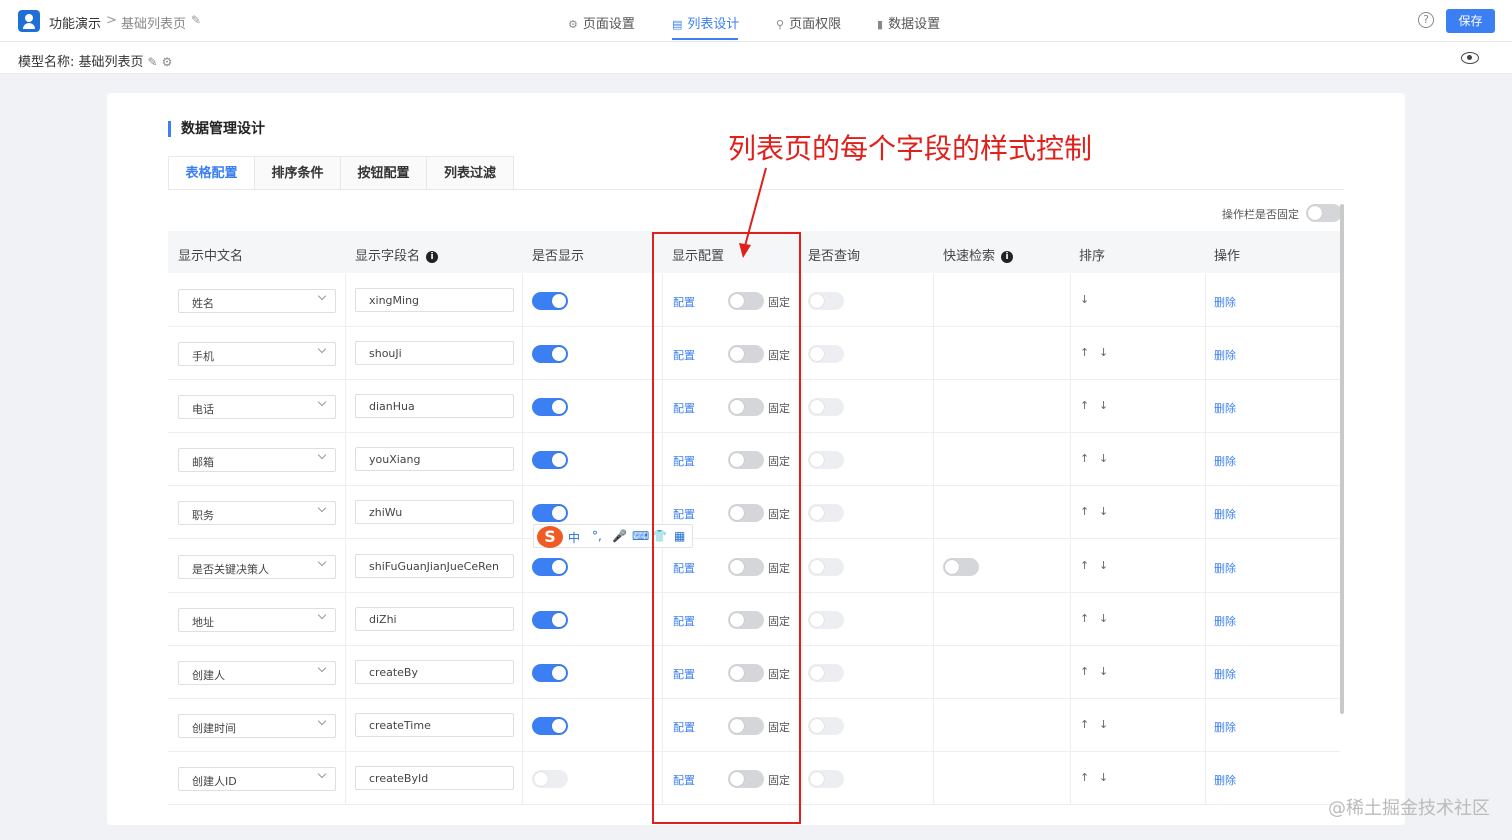  I want to click on annotation-text: 列表页的每个字段的样式控制, so click(910, 148).